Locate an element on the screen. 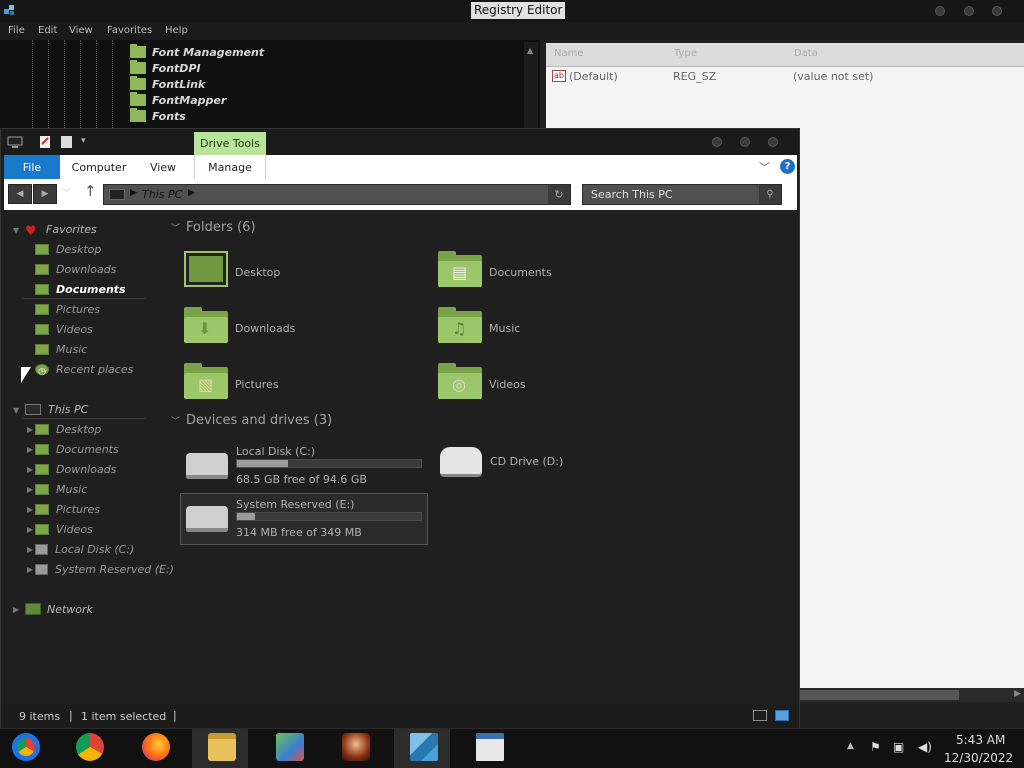 This screenshot has height=768, width=1024. scroll-up-icon: ▲ is located at coordinates (530, 50).